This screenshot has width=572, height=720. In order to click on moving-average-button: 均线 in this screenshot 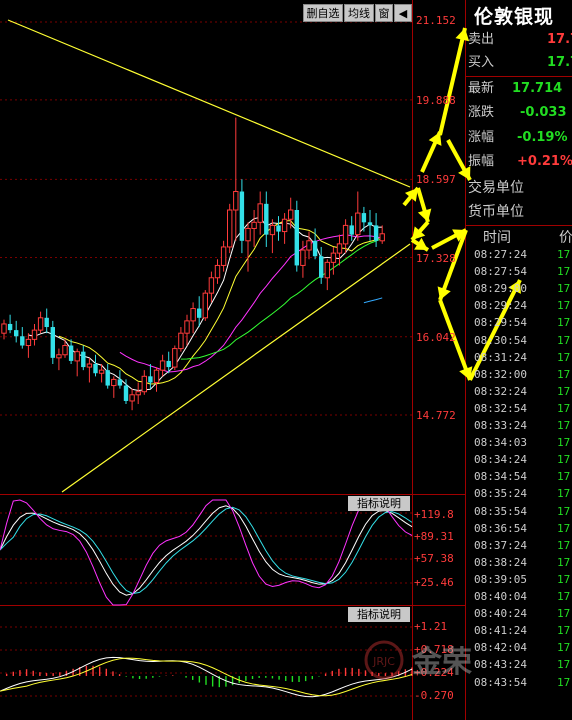, I will do `click(359, 13)`.